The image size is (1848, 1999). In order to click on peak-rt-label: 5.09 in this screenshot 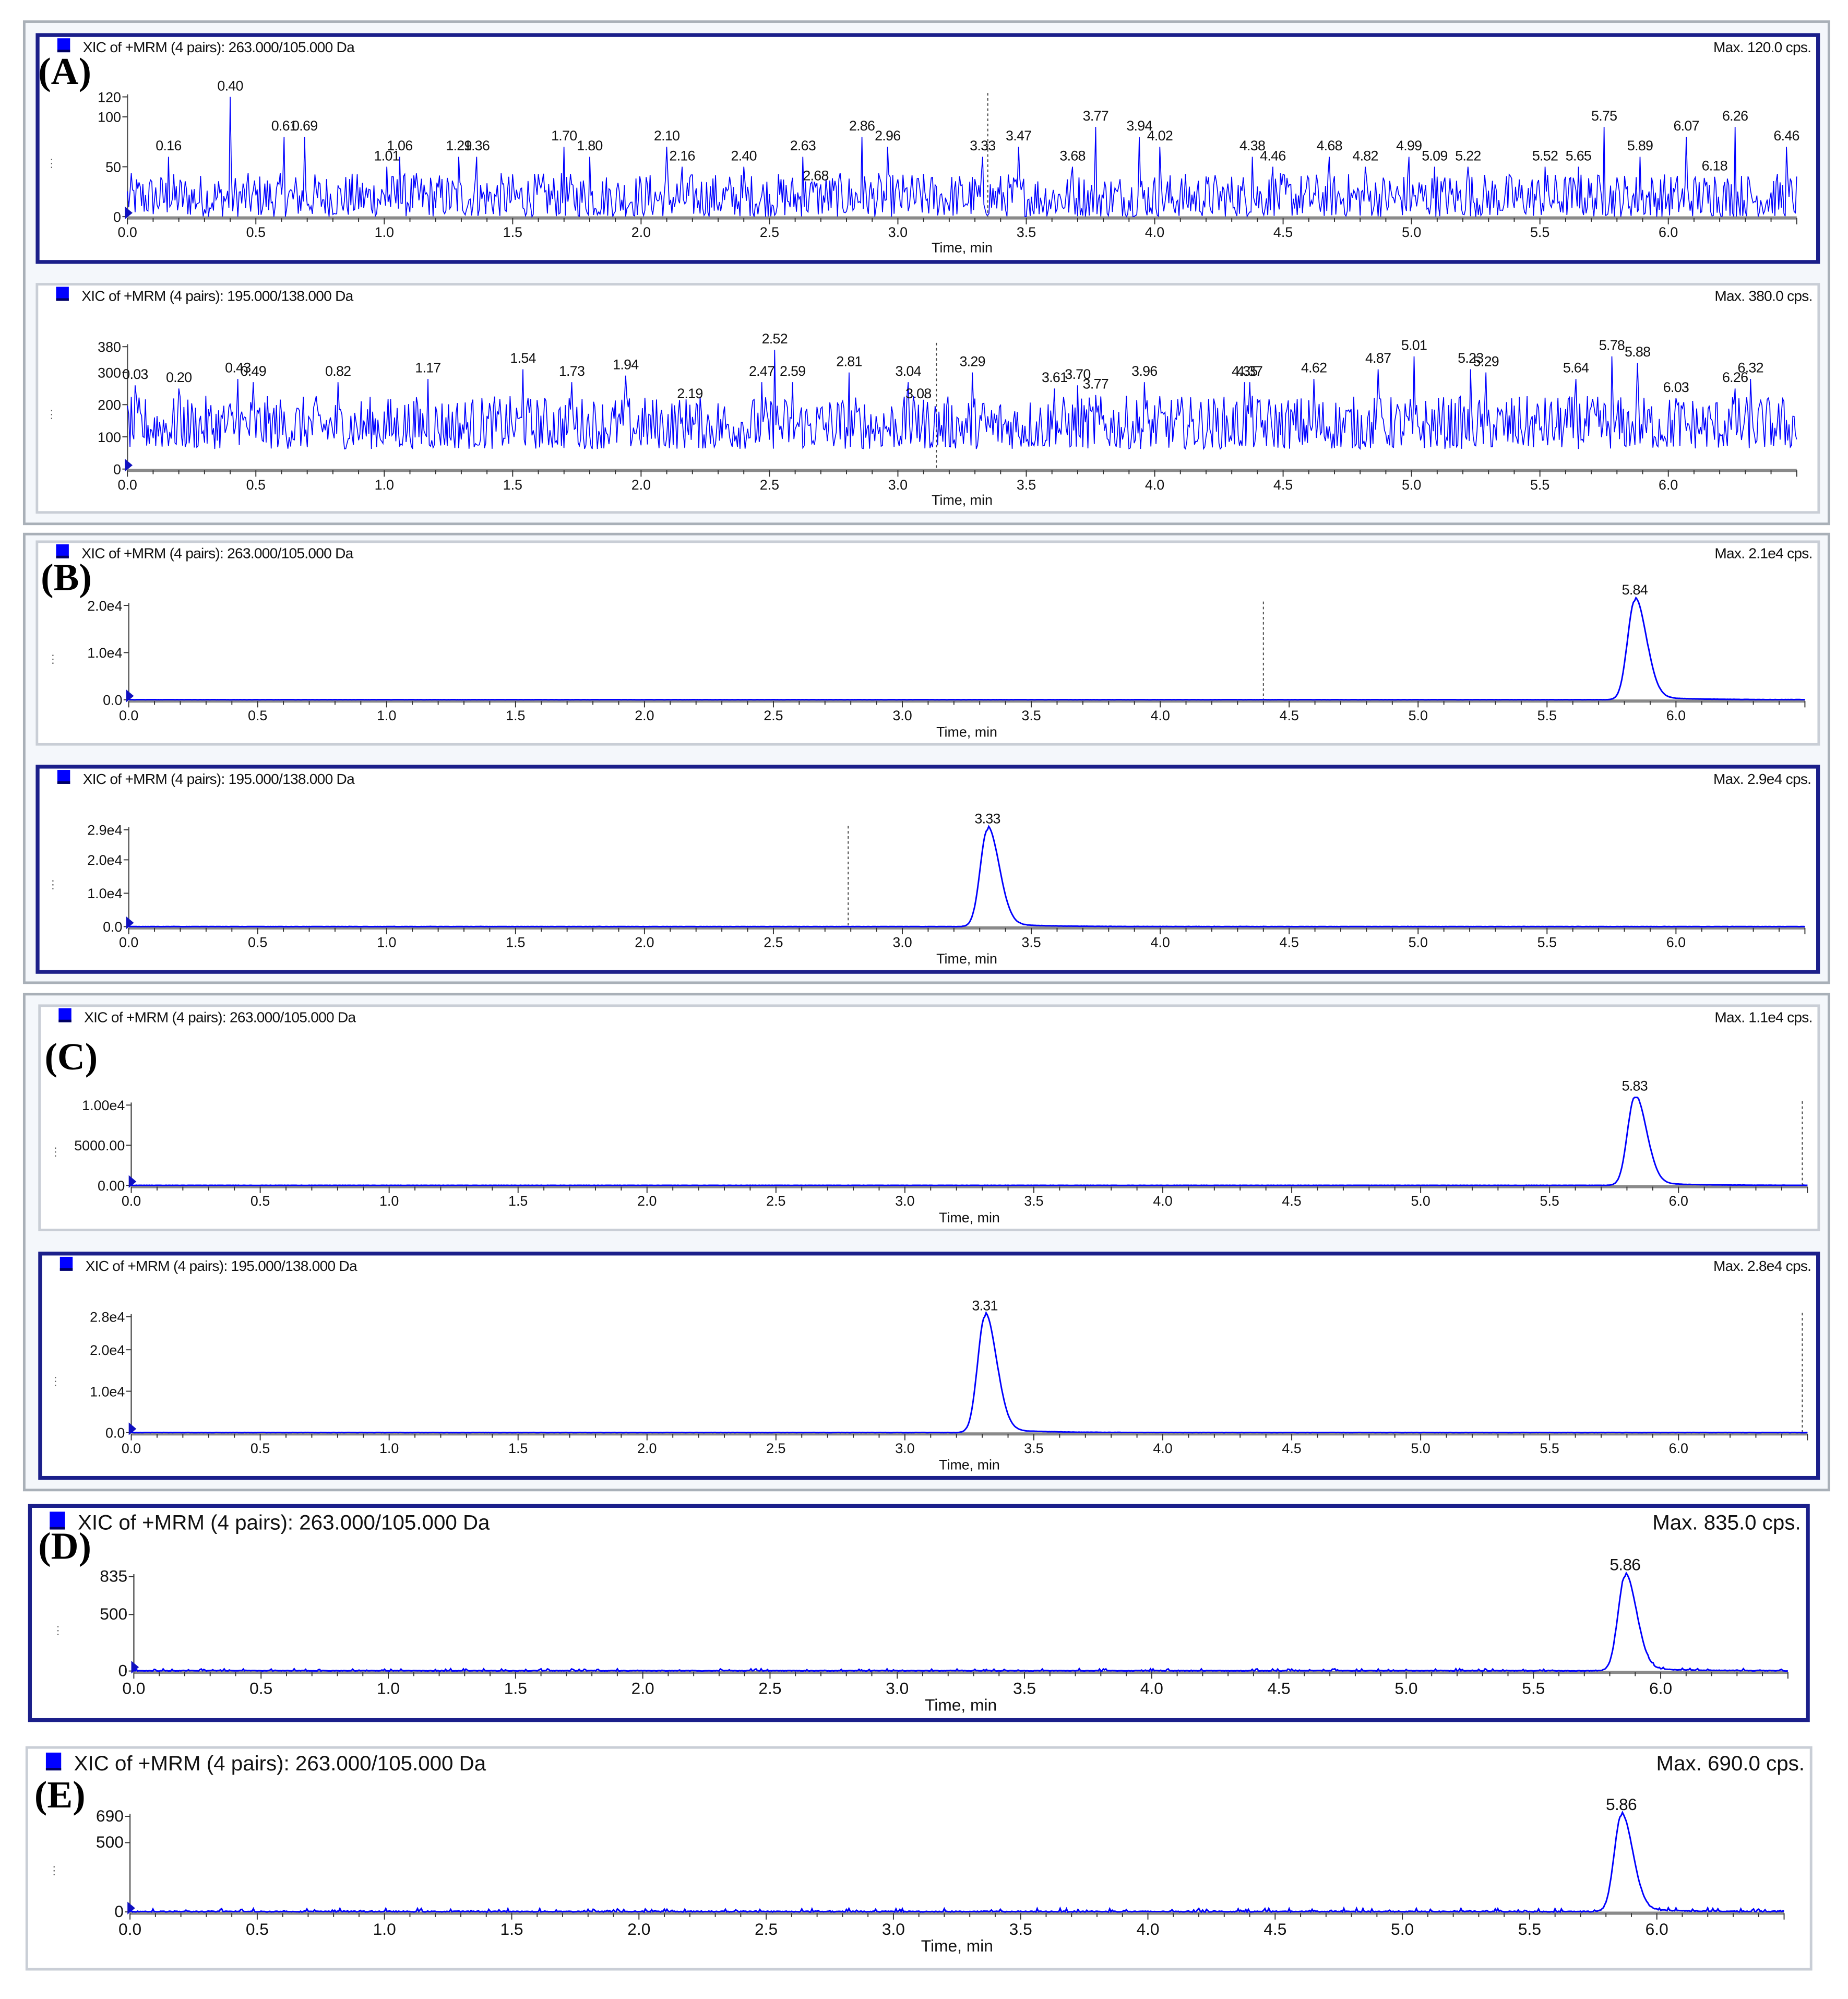, I will do `click(1434, 155)`.